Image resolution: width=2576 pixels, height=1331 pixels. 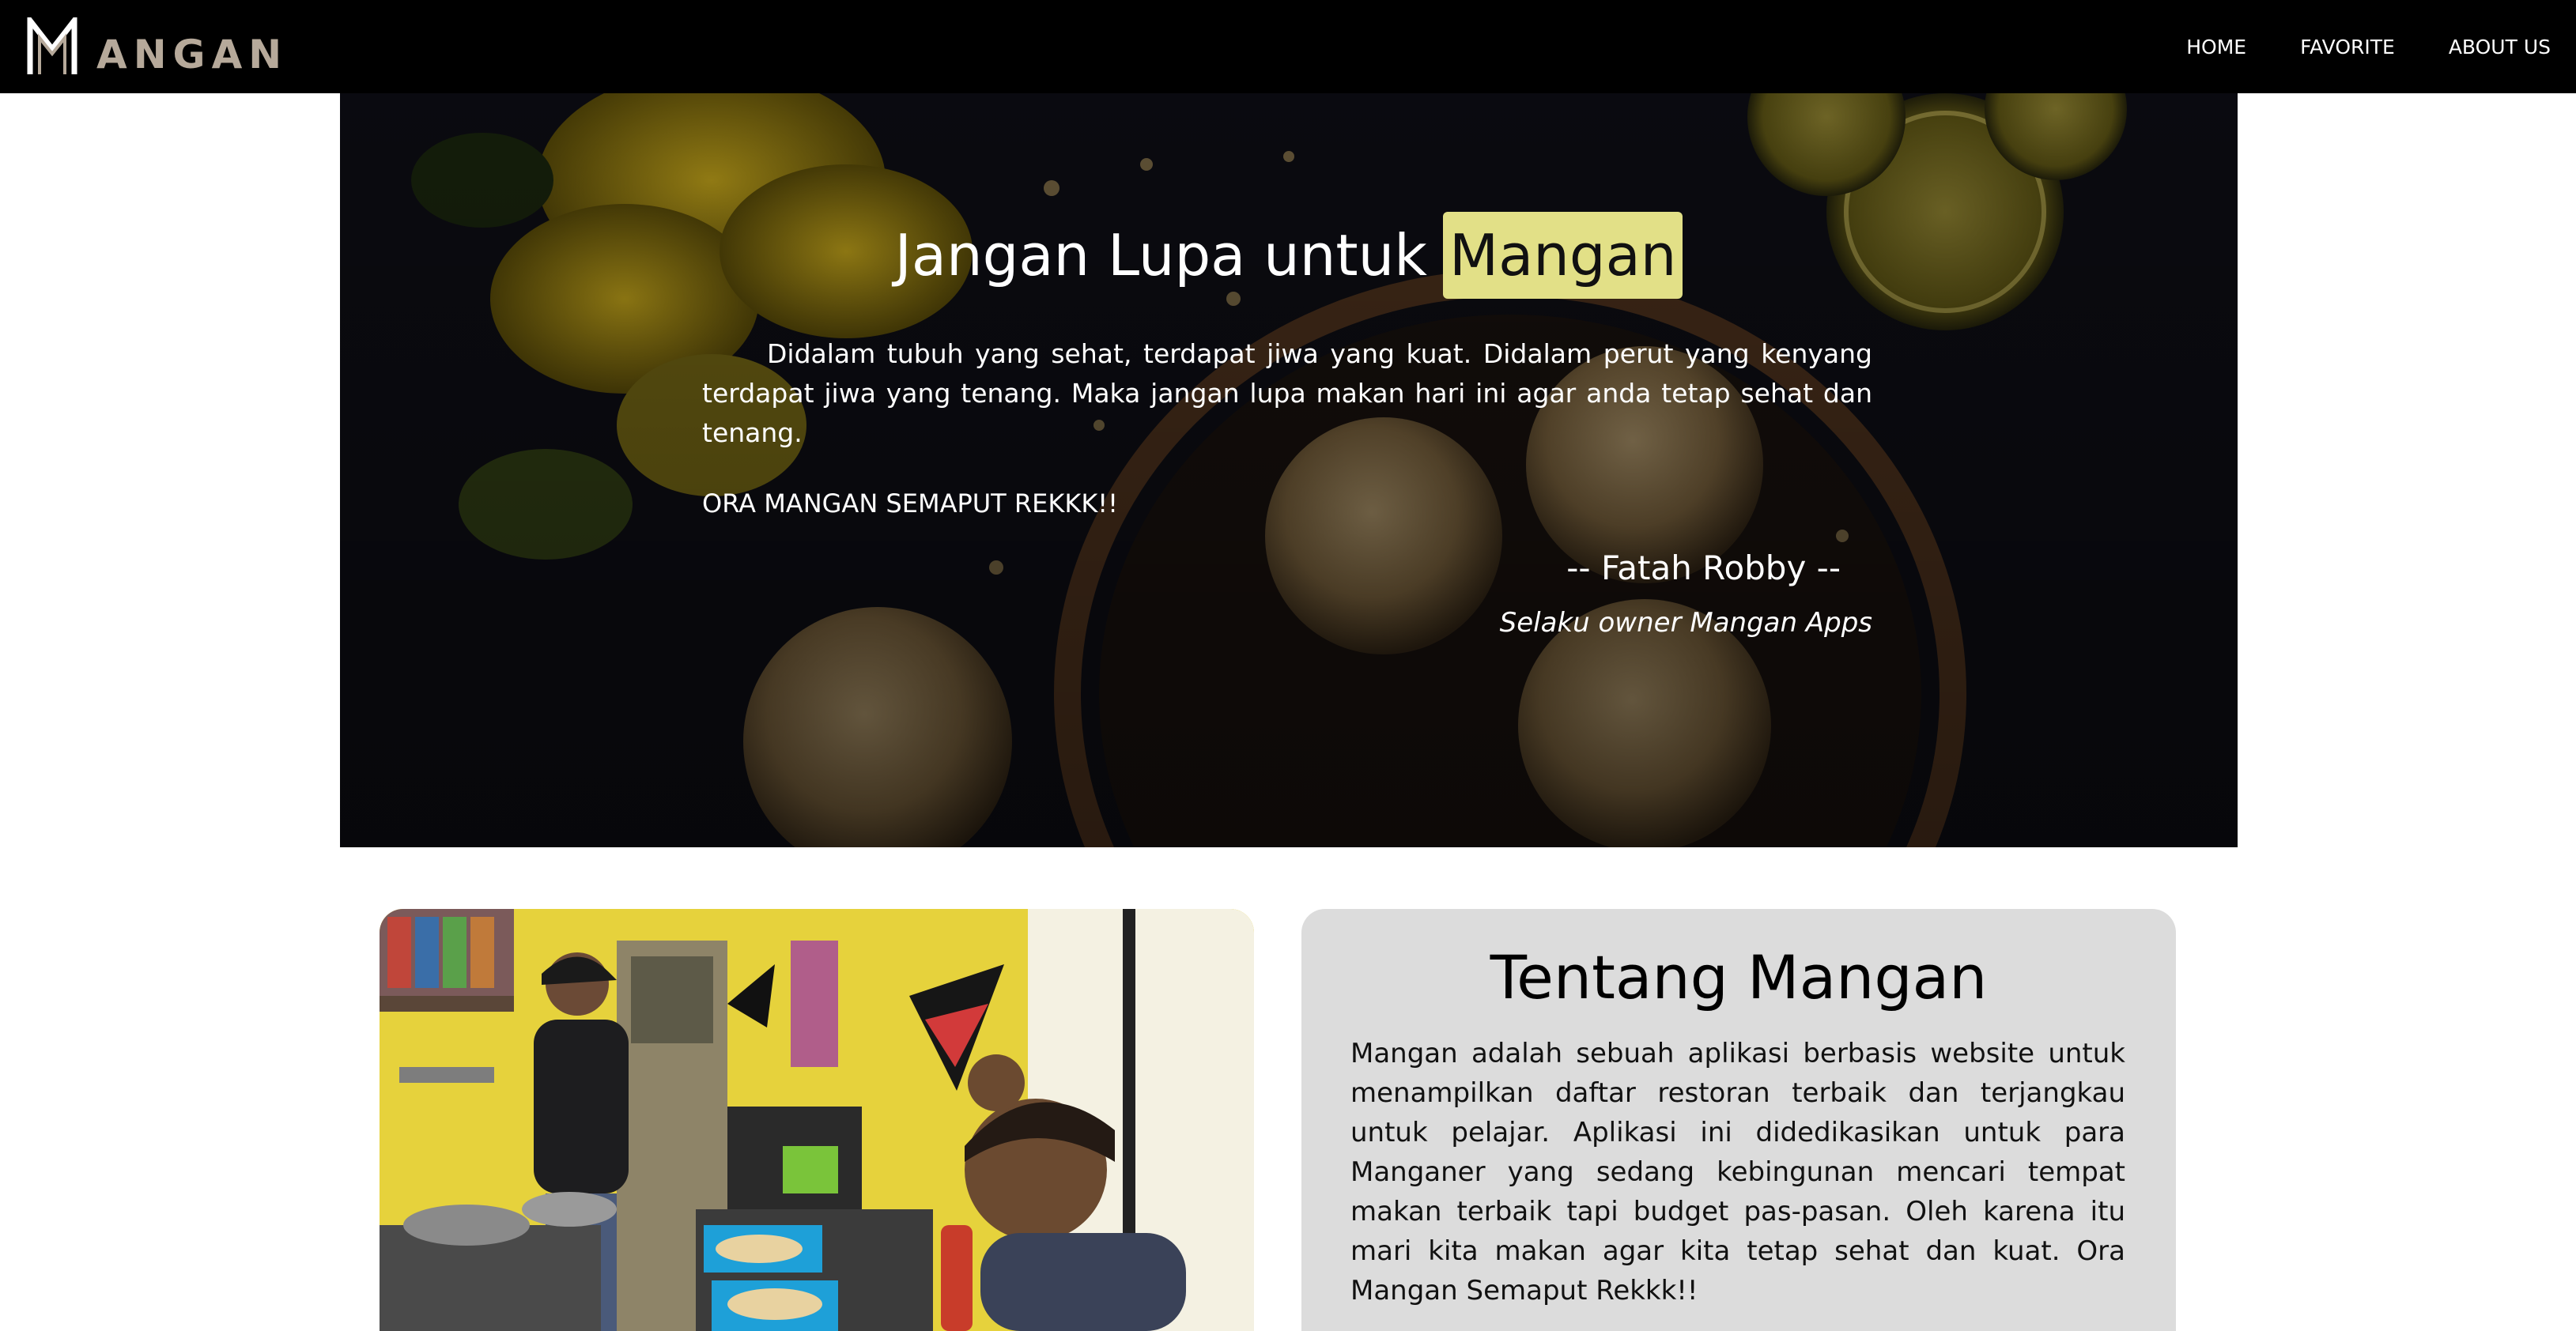 What do you see at coordinates (1685, 623) in the screenshot?
I see `hero-author-role: Selaku owner Mangan Apps` at bounding box center [1685, 623].